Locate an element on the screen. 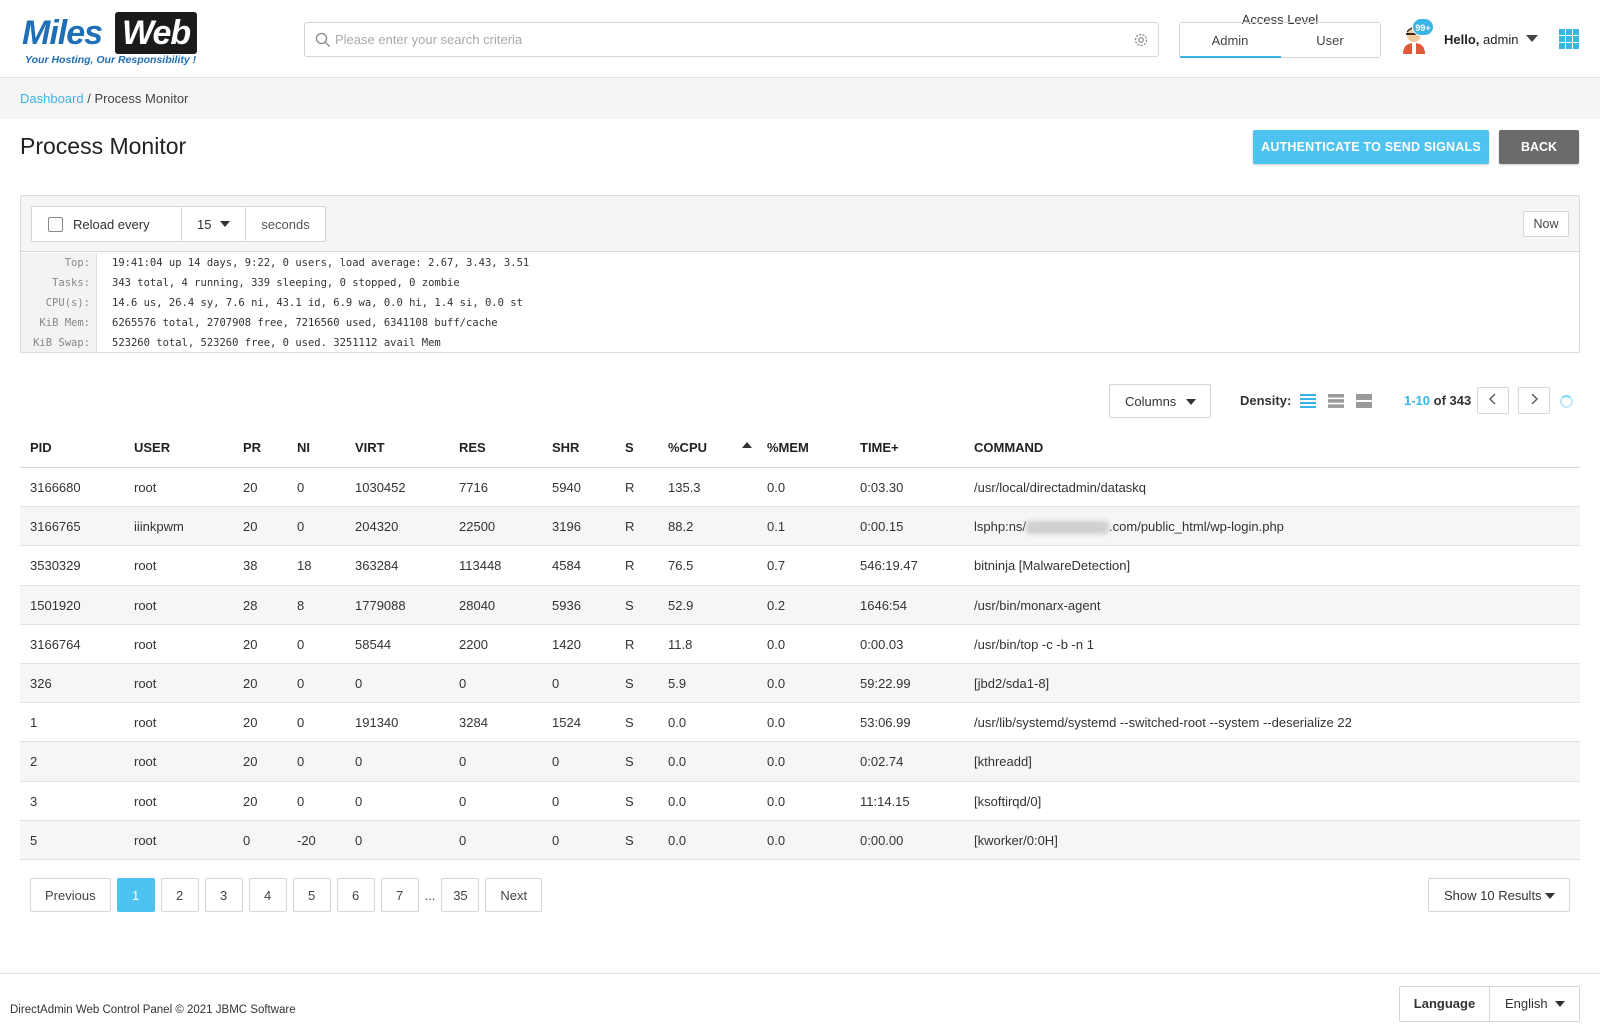 The width and height of the screenshot is (1600, 1033). language-select: English is located at coordinates (1534, 1004).